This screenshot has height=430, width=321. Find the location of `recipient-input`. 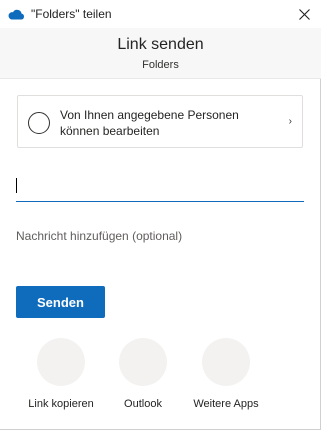

recipient-input is located at coordinates (160, 187).